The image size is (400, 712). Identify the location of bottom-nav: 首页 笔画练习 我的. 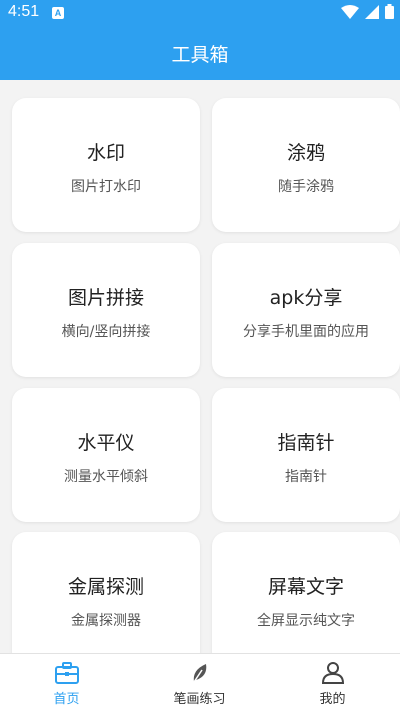
(200, 682).